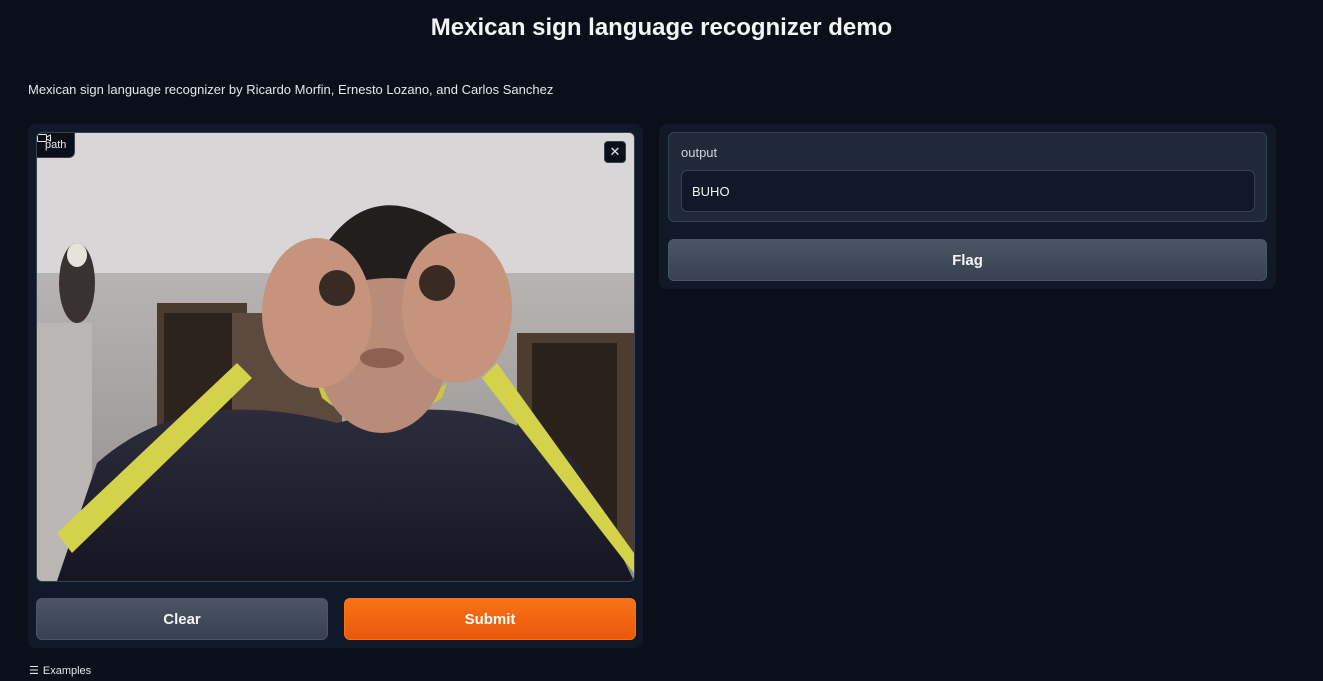 This screenshot has height=681, width=1323. I want to click on output-block: output BUHO, so click(967, 177).